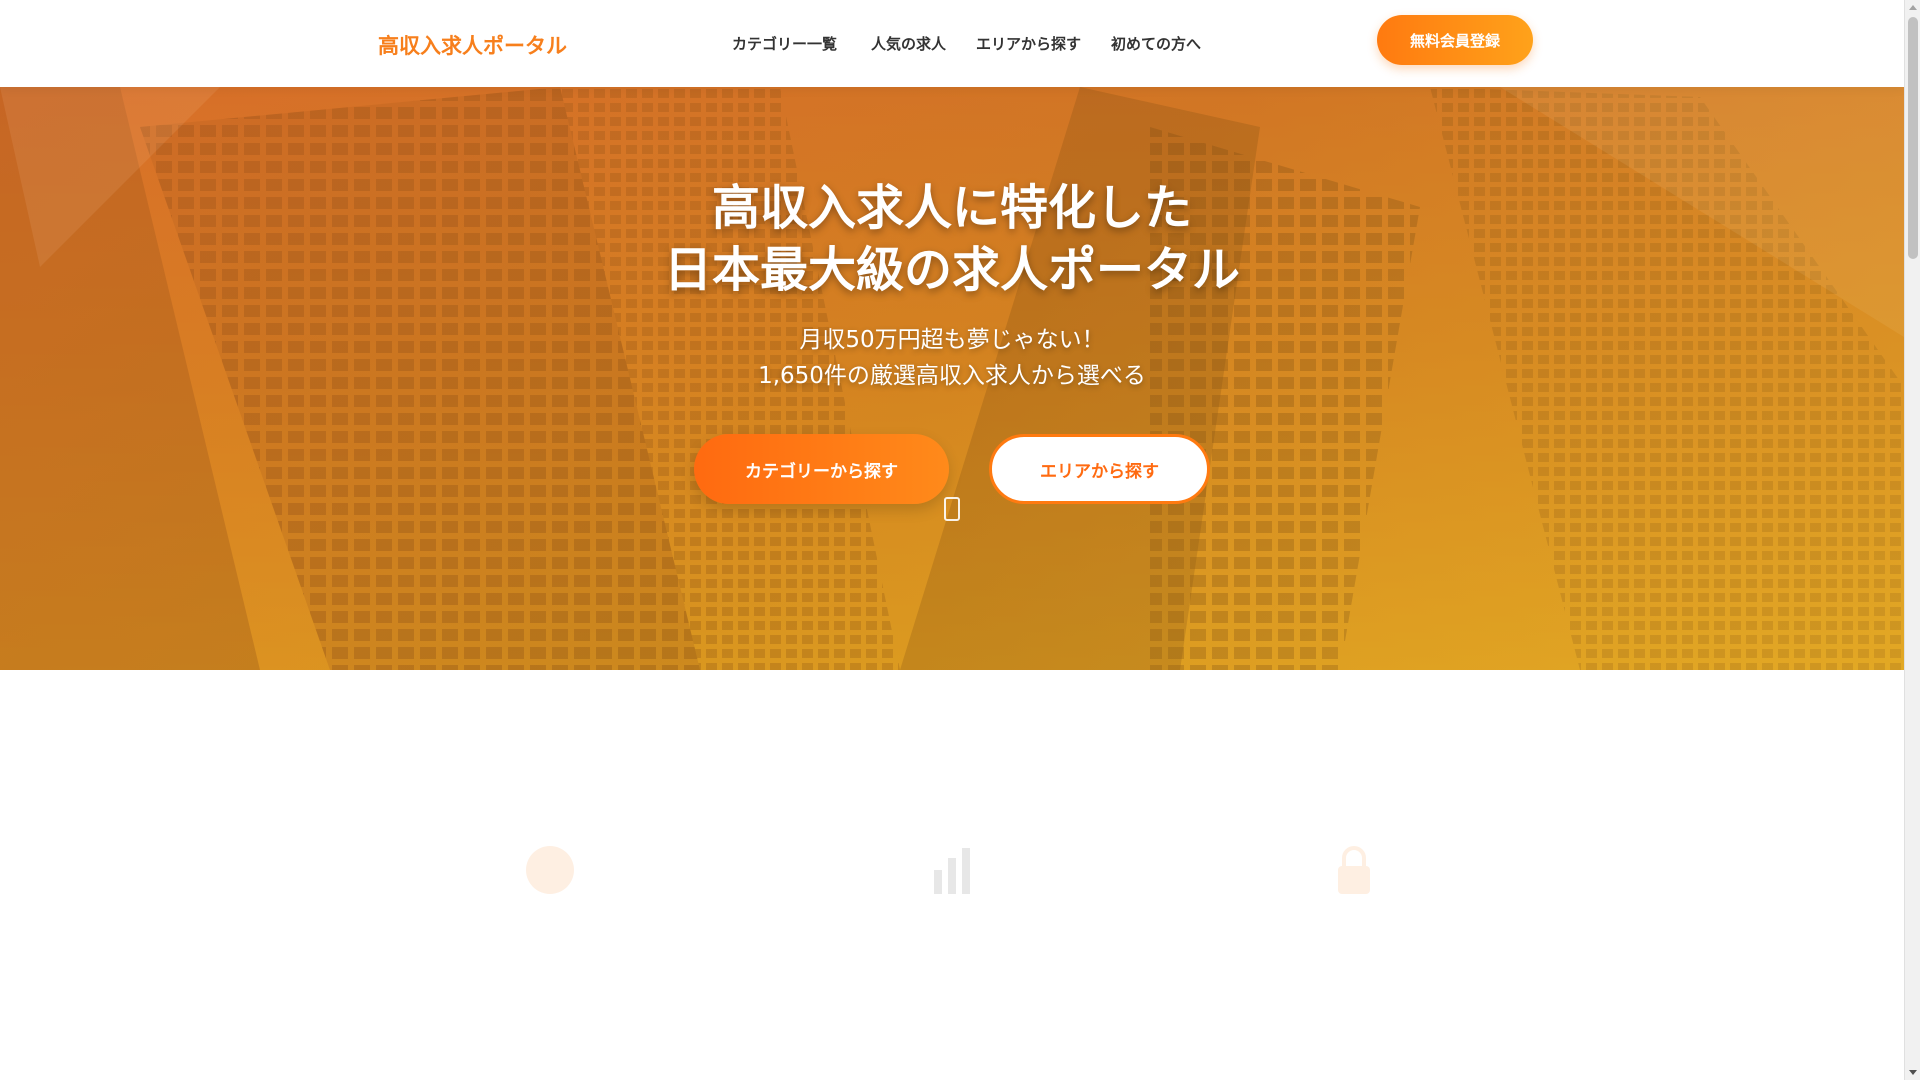 The height and width of the screenshot is (1080, 1920). What do you see at coordinates (966, 43) in the screenshot?
I see `main-nav: カテゴリー一覧 人気の求人 エリアから探す 初めての方へ` at bounding box center [966, 43].